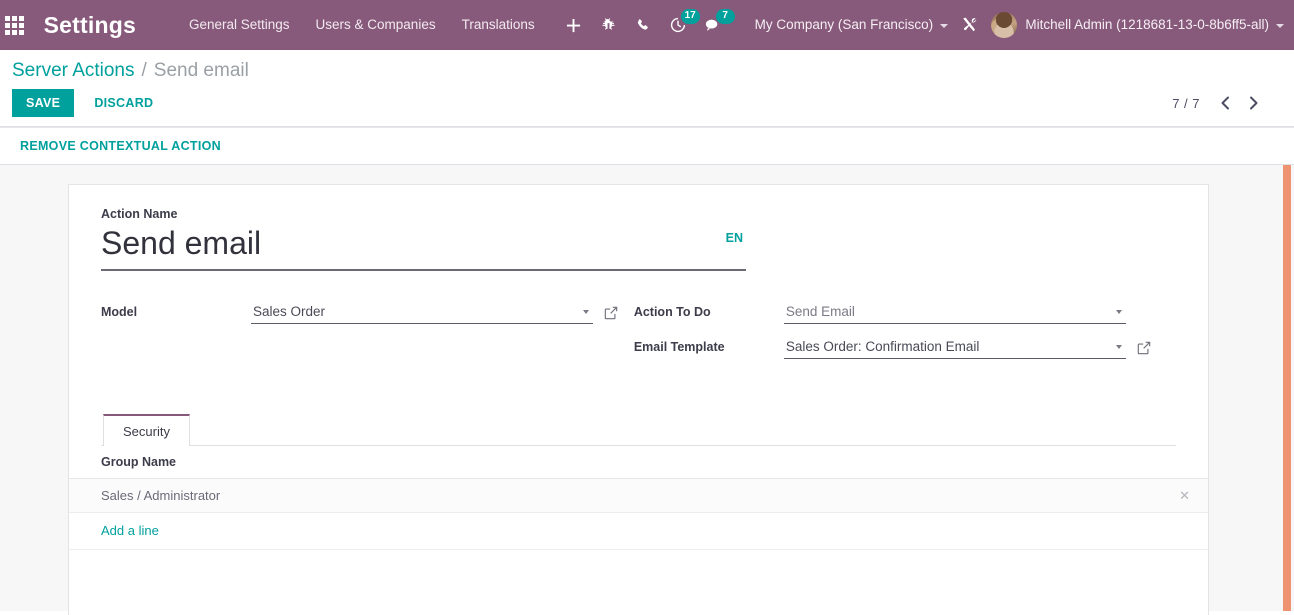  I want to click on table-header-row: Group Name, so click(638, 462).